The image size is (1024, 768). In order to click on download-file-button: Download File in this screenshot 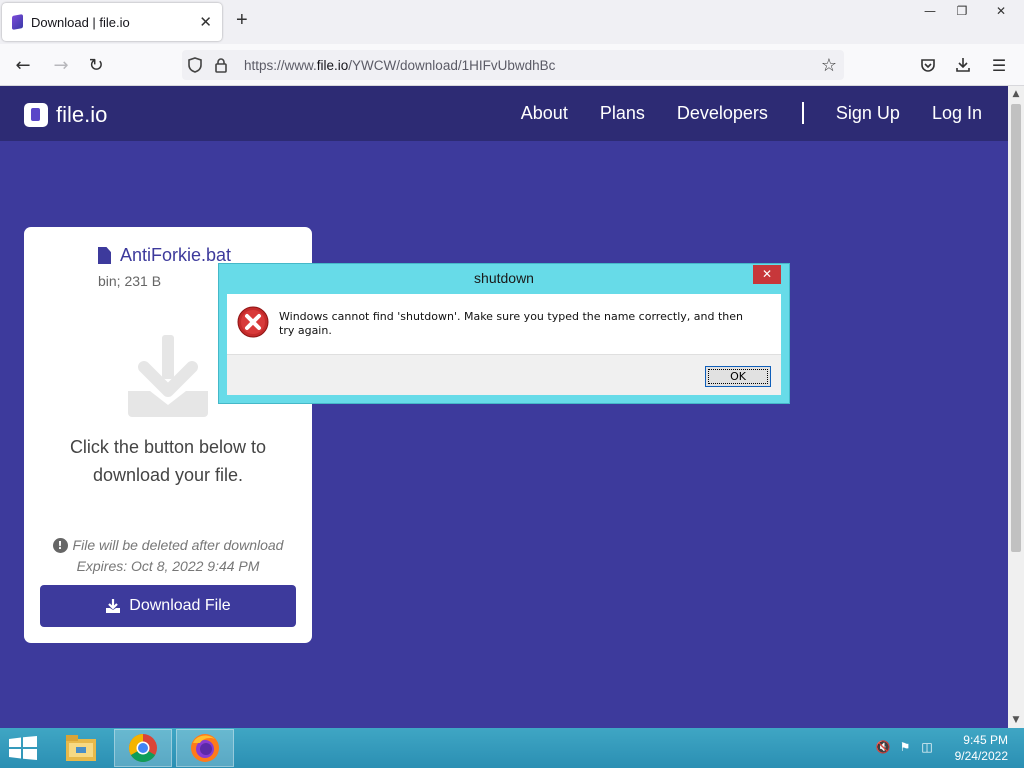, I will do `click(168, 606)`.